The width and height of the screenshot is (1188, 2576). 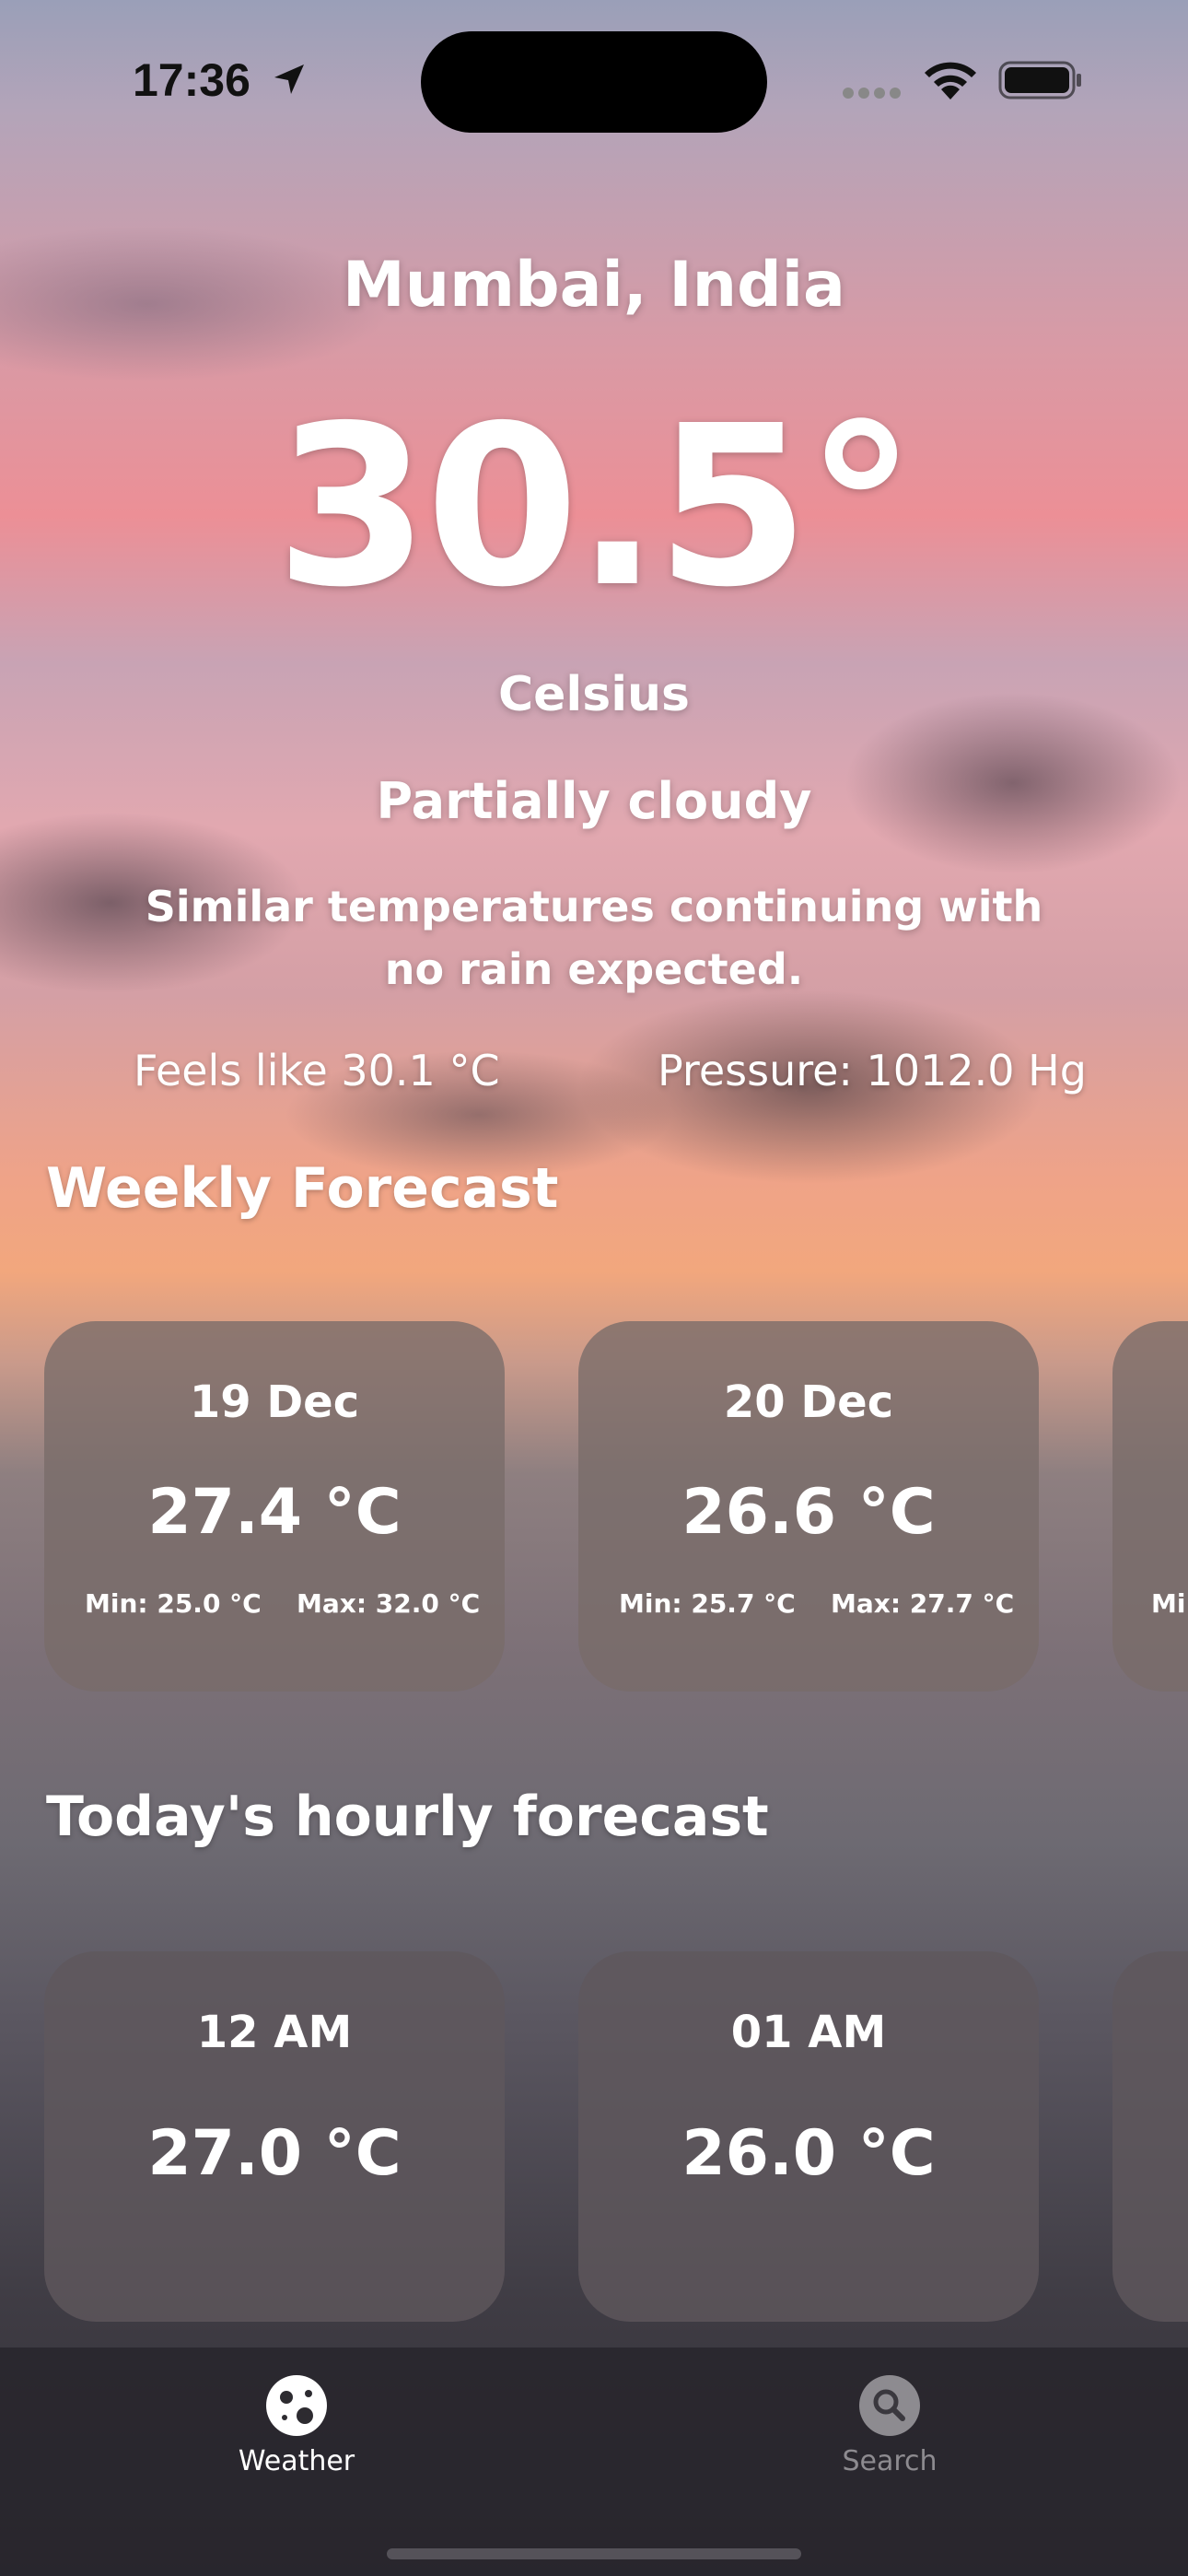 What do you see at coordinates (274, 2153) in the screenshot?
I see `forecast-temperature: 27.0 °C` at bounding box center [274, 2153].